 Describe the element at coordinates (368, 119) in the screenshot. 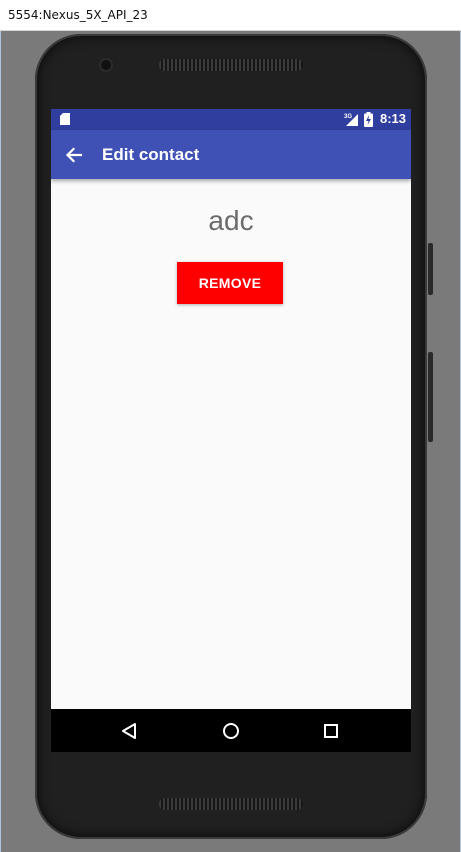

I see `battery-charging-icon` at that location.